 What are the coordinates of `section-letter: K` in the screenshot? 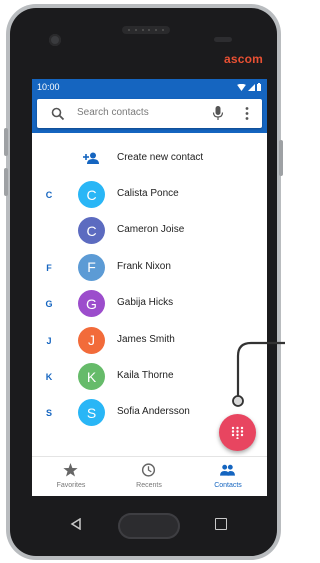 It's located at (49, 377).